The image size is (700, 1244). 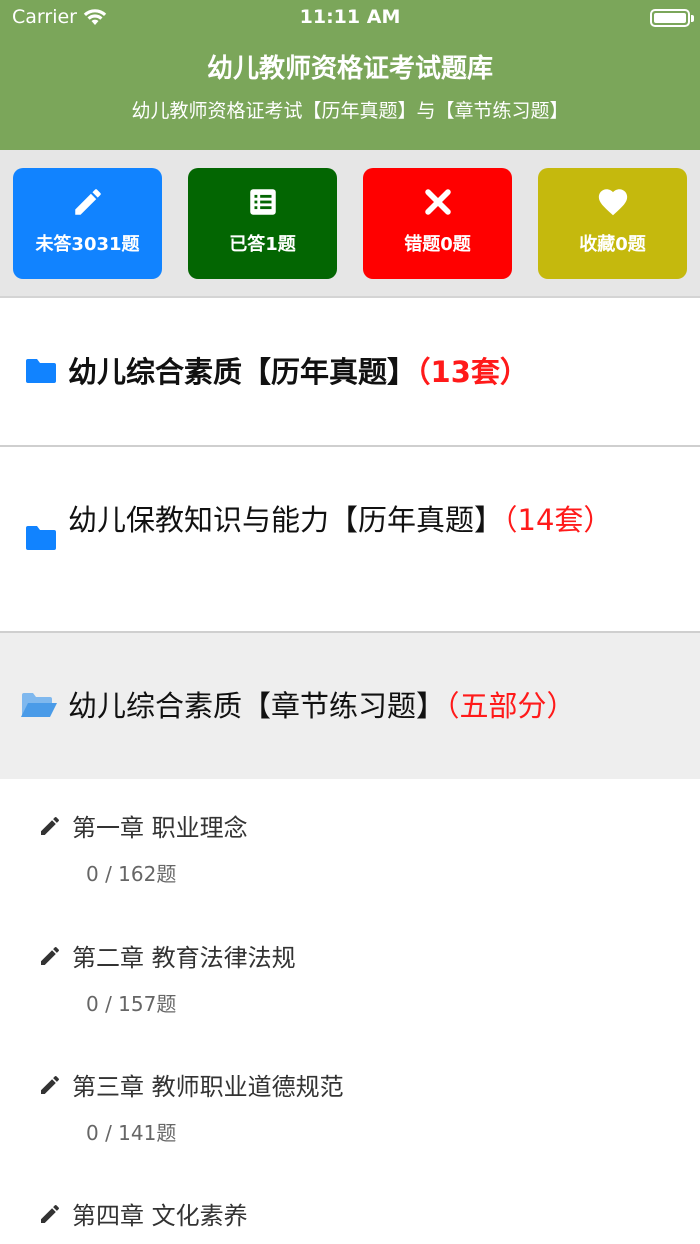 I want to click on chapter-progress: 0 / 162题, so click(x=131, y=874).